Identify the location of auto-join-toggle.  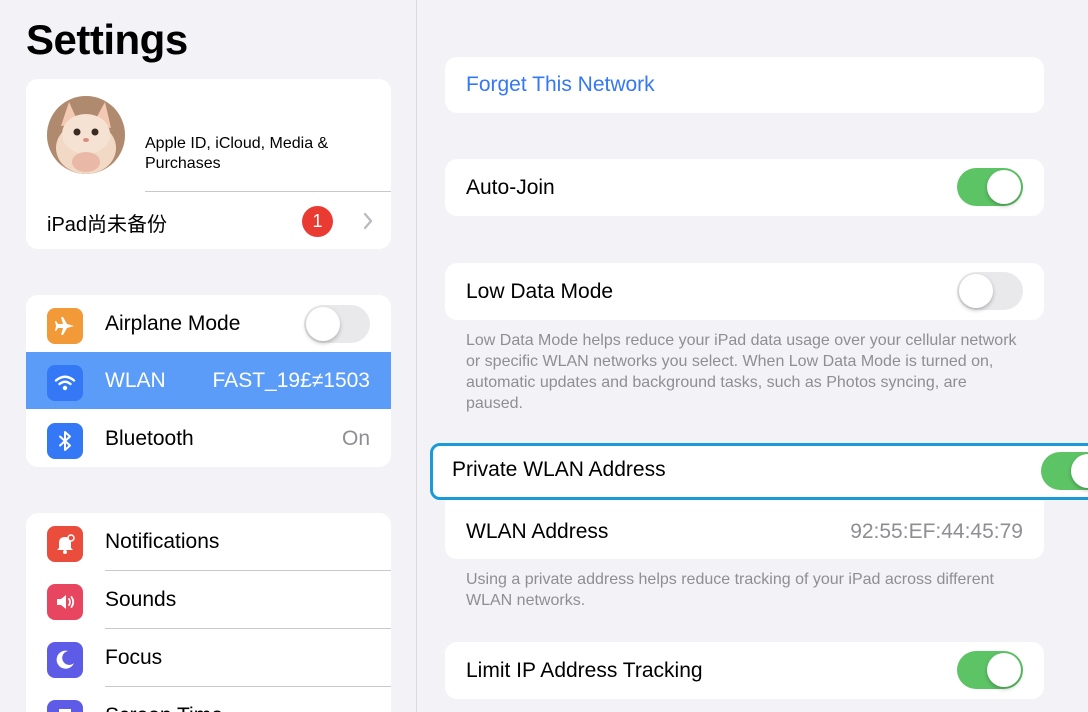
(990, 187).